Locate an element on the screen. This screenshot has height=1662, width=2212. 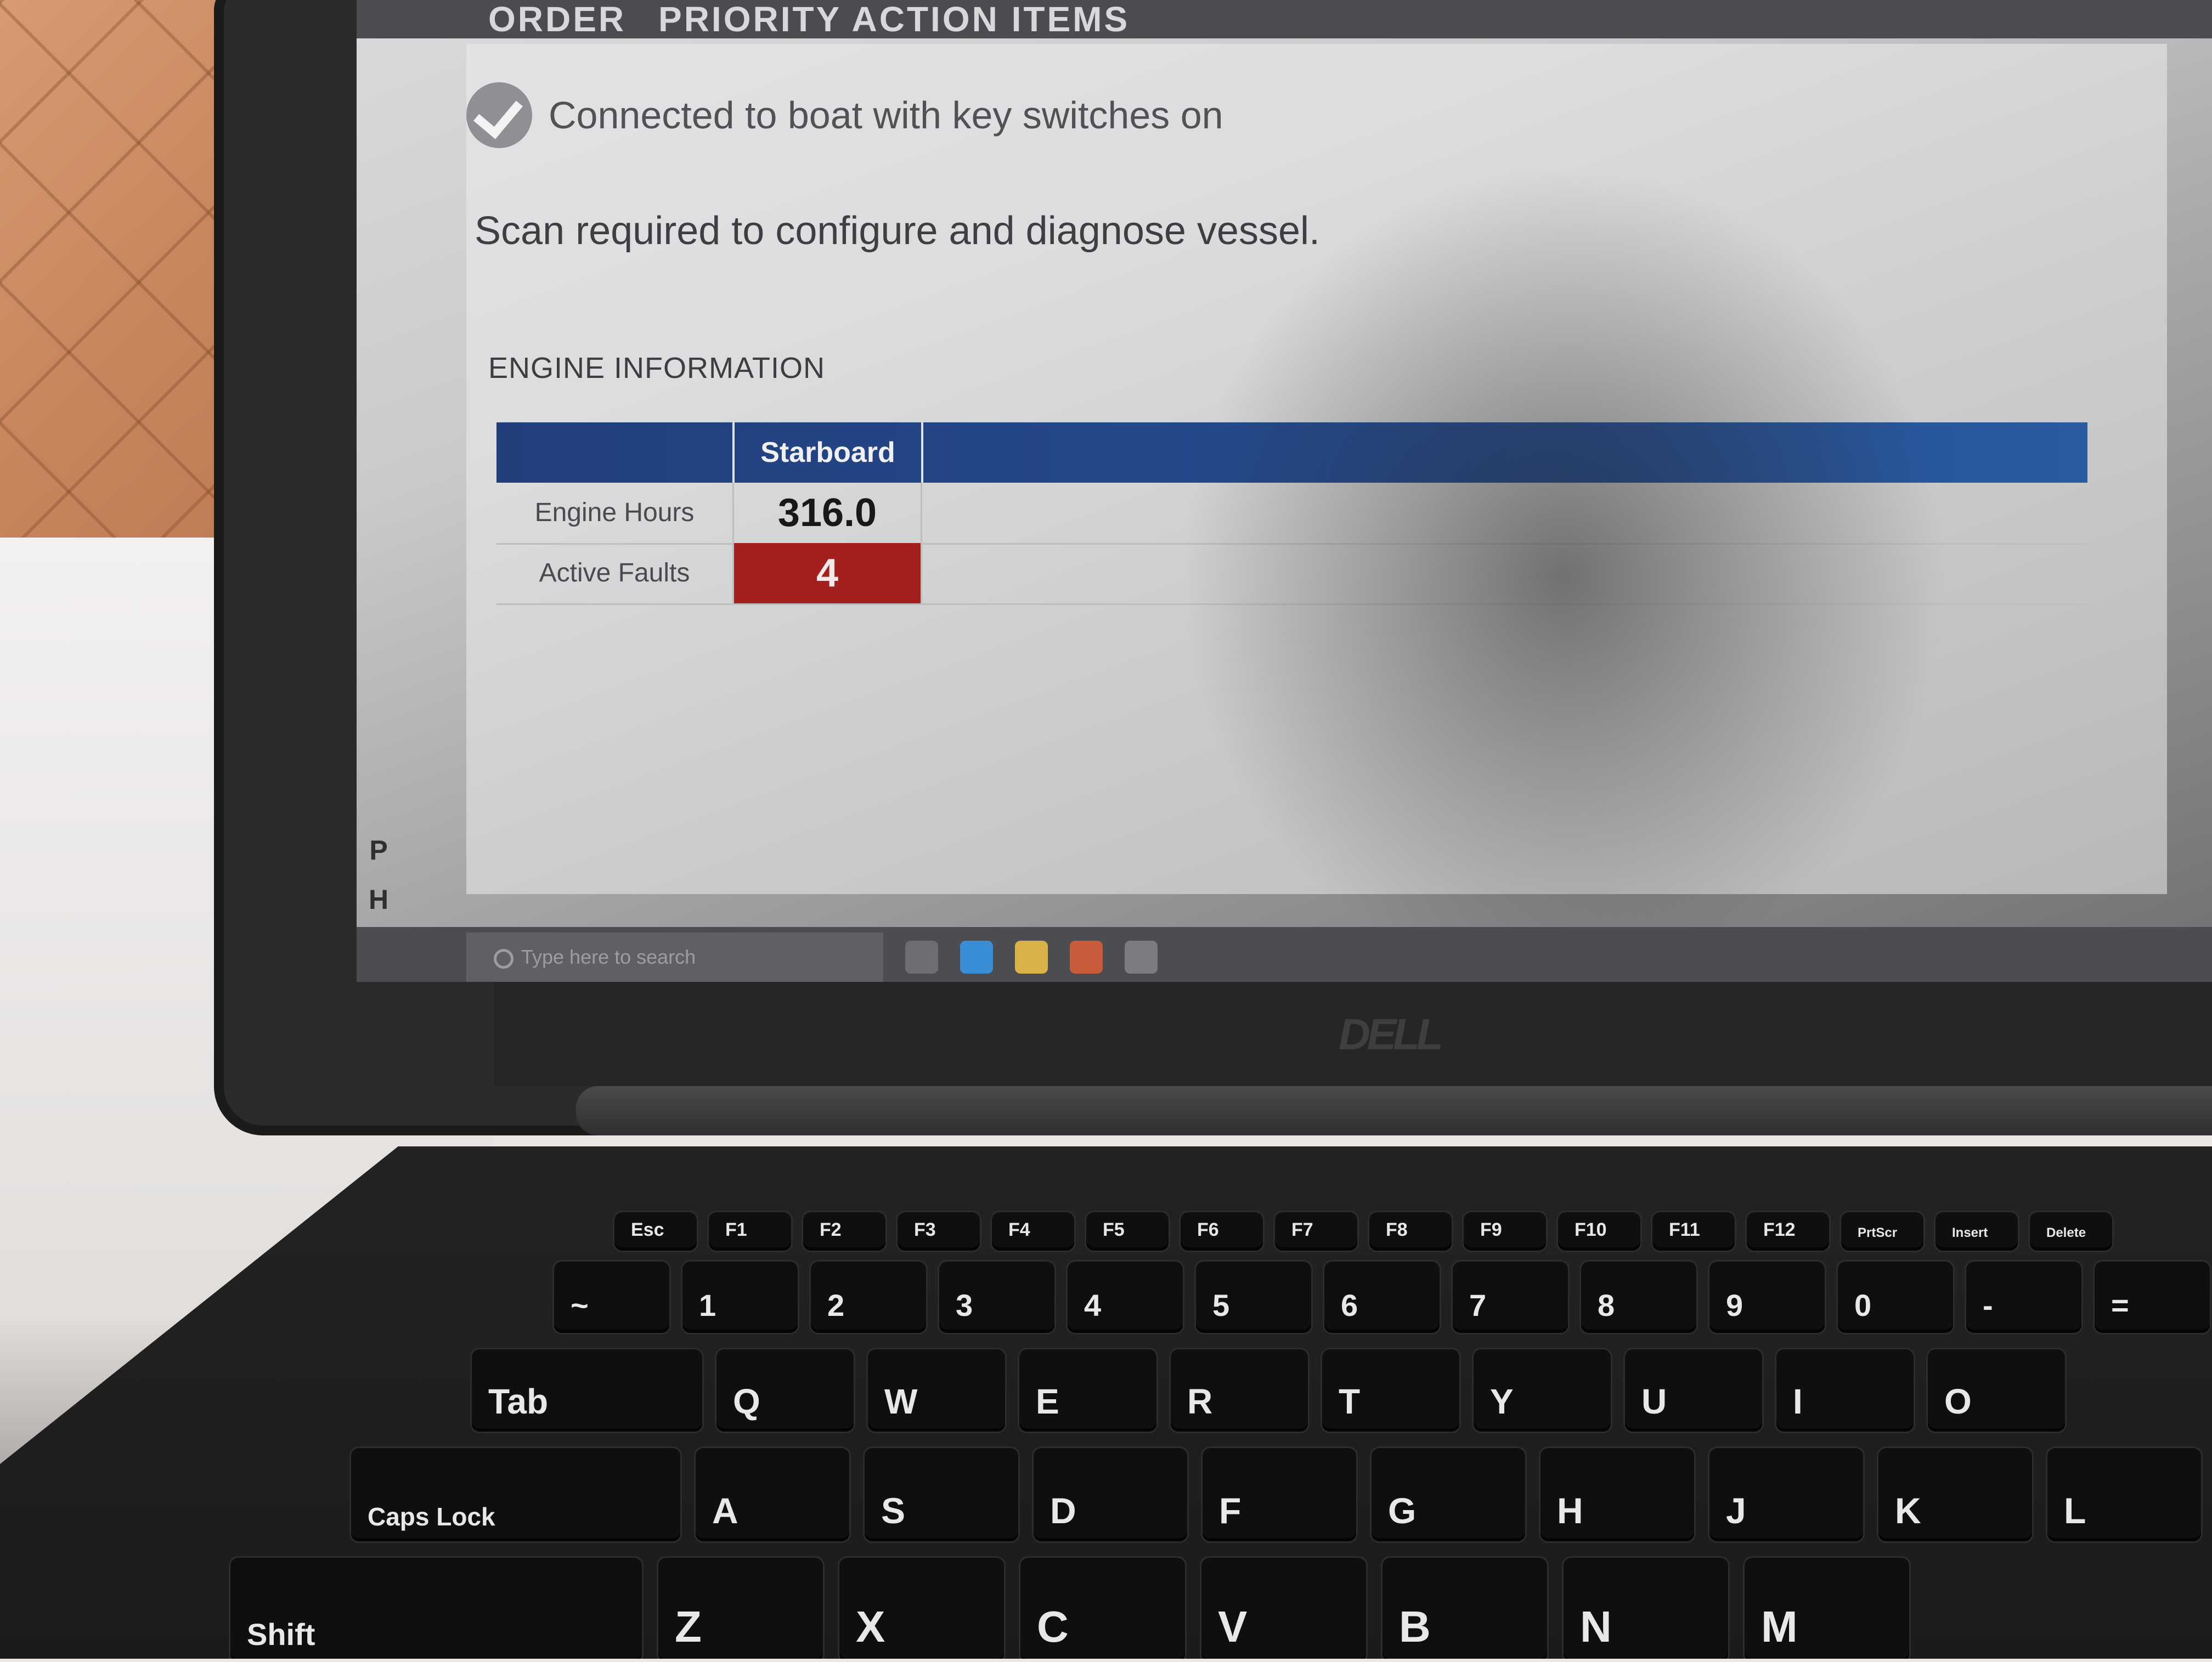
key-s: S is located at coordinates (942, 1494).